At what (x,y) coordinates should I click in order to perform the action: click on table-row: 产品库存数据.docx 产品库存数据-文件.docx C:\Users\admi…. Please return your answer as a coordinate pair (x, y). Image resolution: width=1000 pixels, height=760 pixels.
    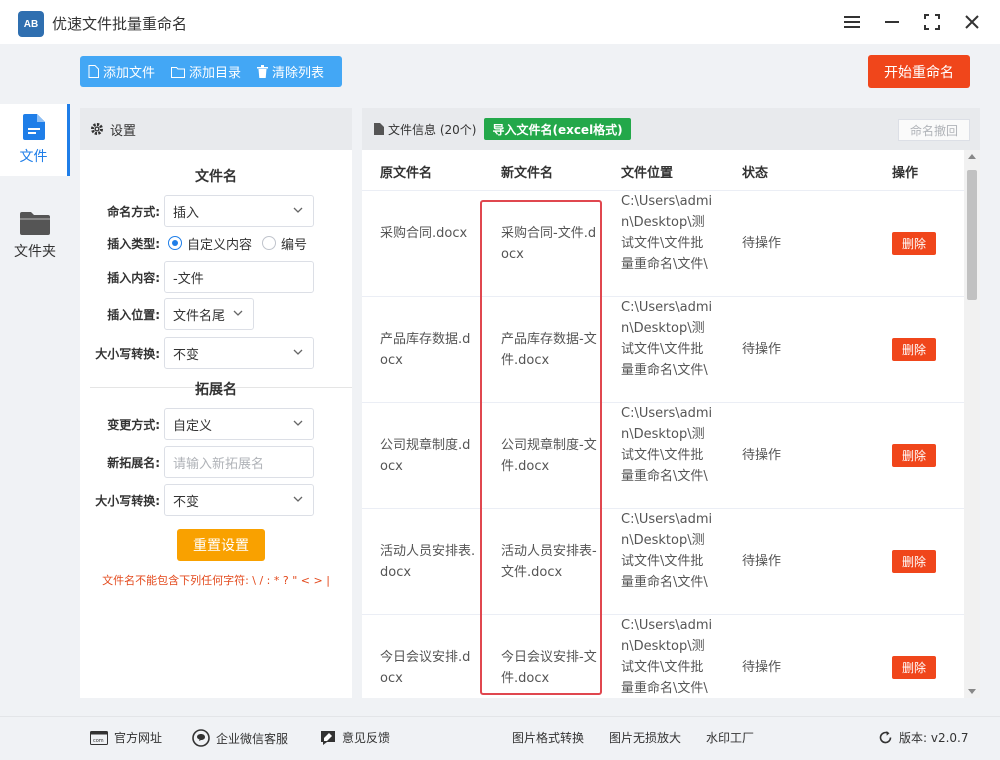
    Looking at the image, I should click on (663, 350).